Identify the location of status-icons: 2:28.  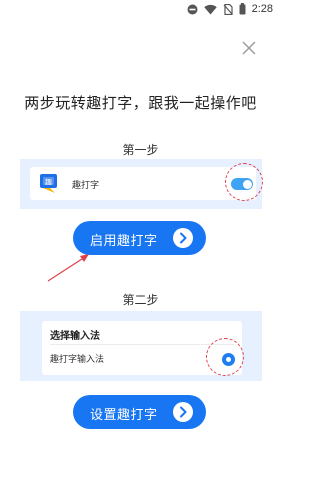
(230, 9).